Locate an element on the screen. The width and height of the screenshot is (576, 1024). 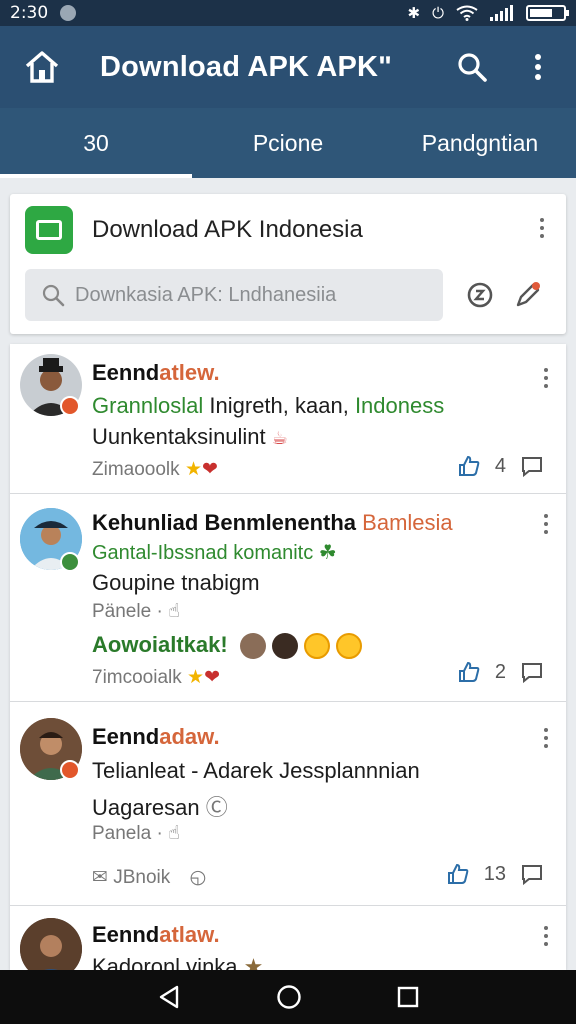
post-title: Telianleat - Adarek Jessplannnian is located at coordinates (256, 770).